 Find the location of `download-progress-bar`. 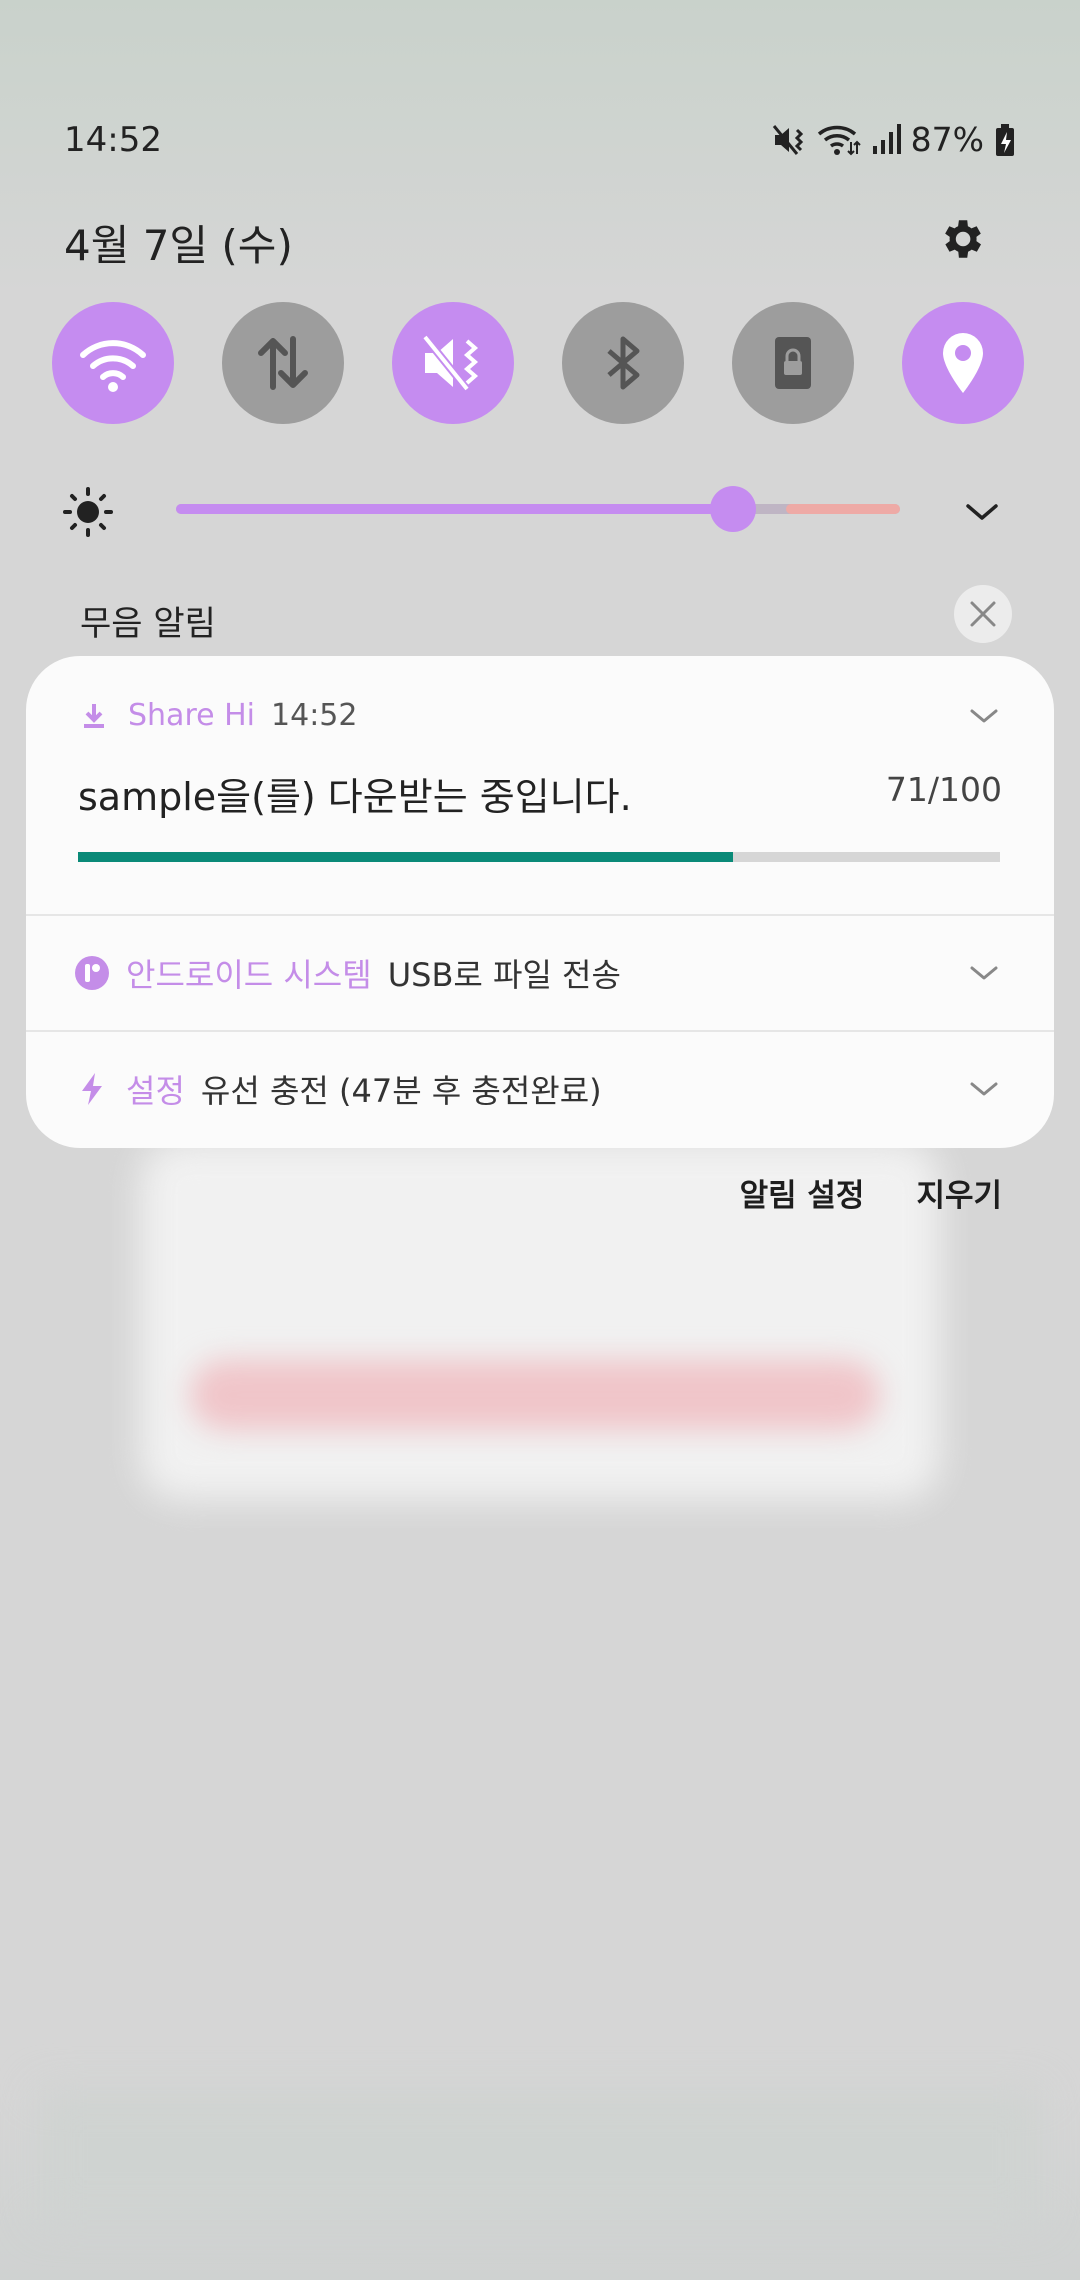

download-progress-bar is located at coordinates (539, 857).